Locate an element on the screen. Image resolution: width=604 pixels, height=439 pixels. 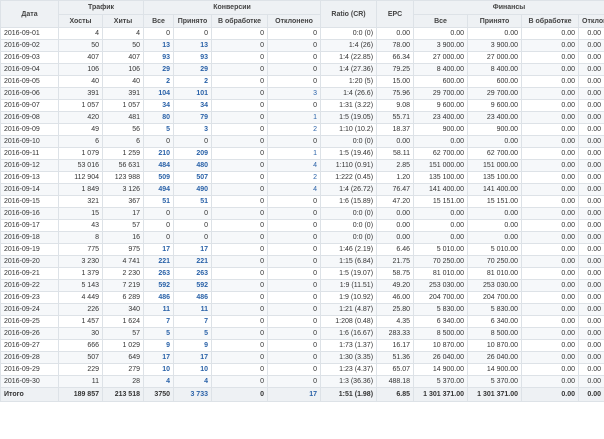
cell-conv-accepted: 2 is located at coordinates (192, 81).